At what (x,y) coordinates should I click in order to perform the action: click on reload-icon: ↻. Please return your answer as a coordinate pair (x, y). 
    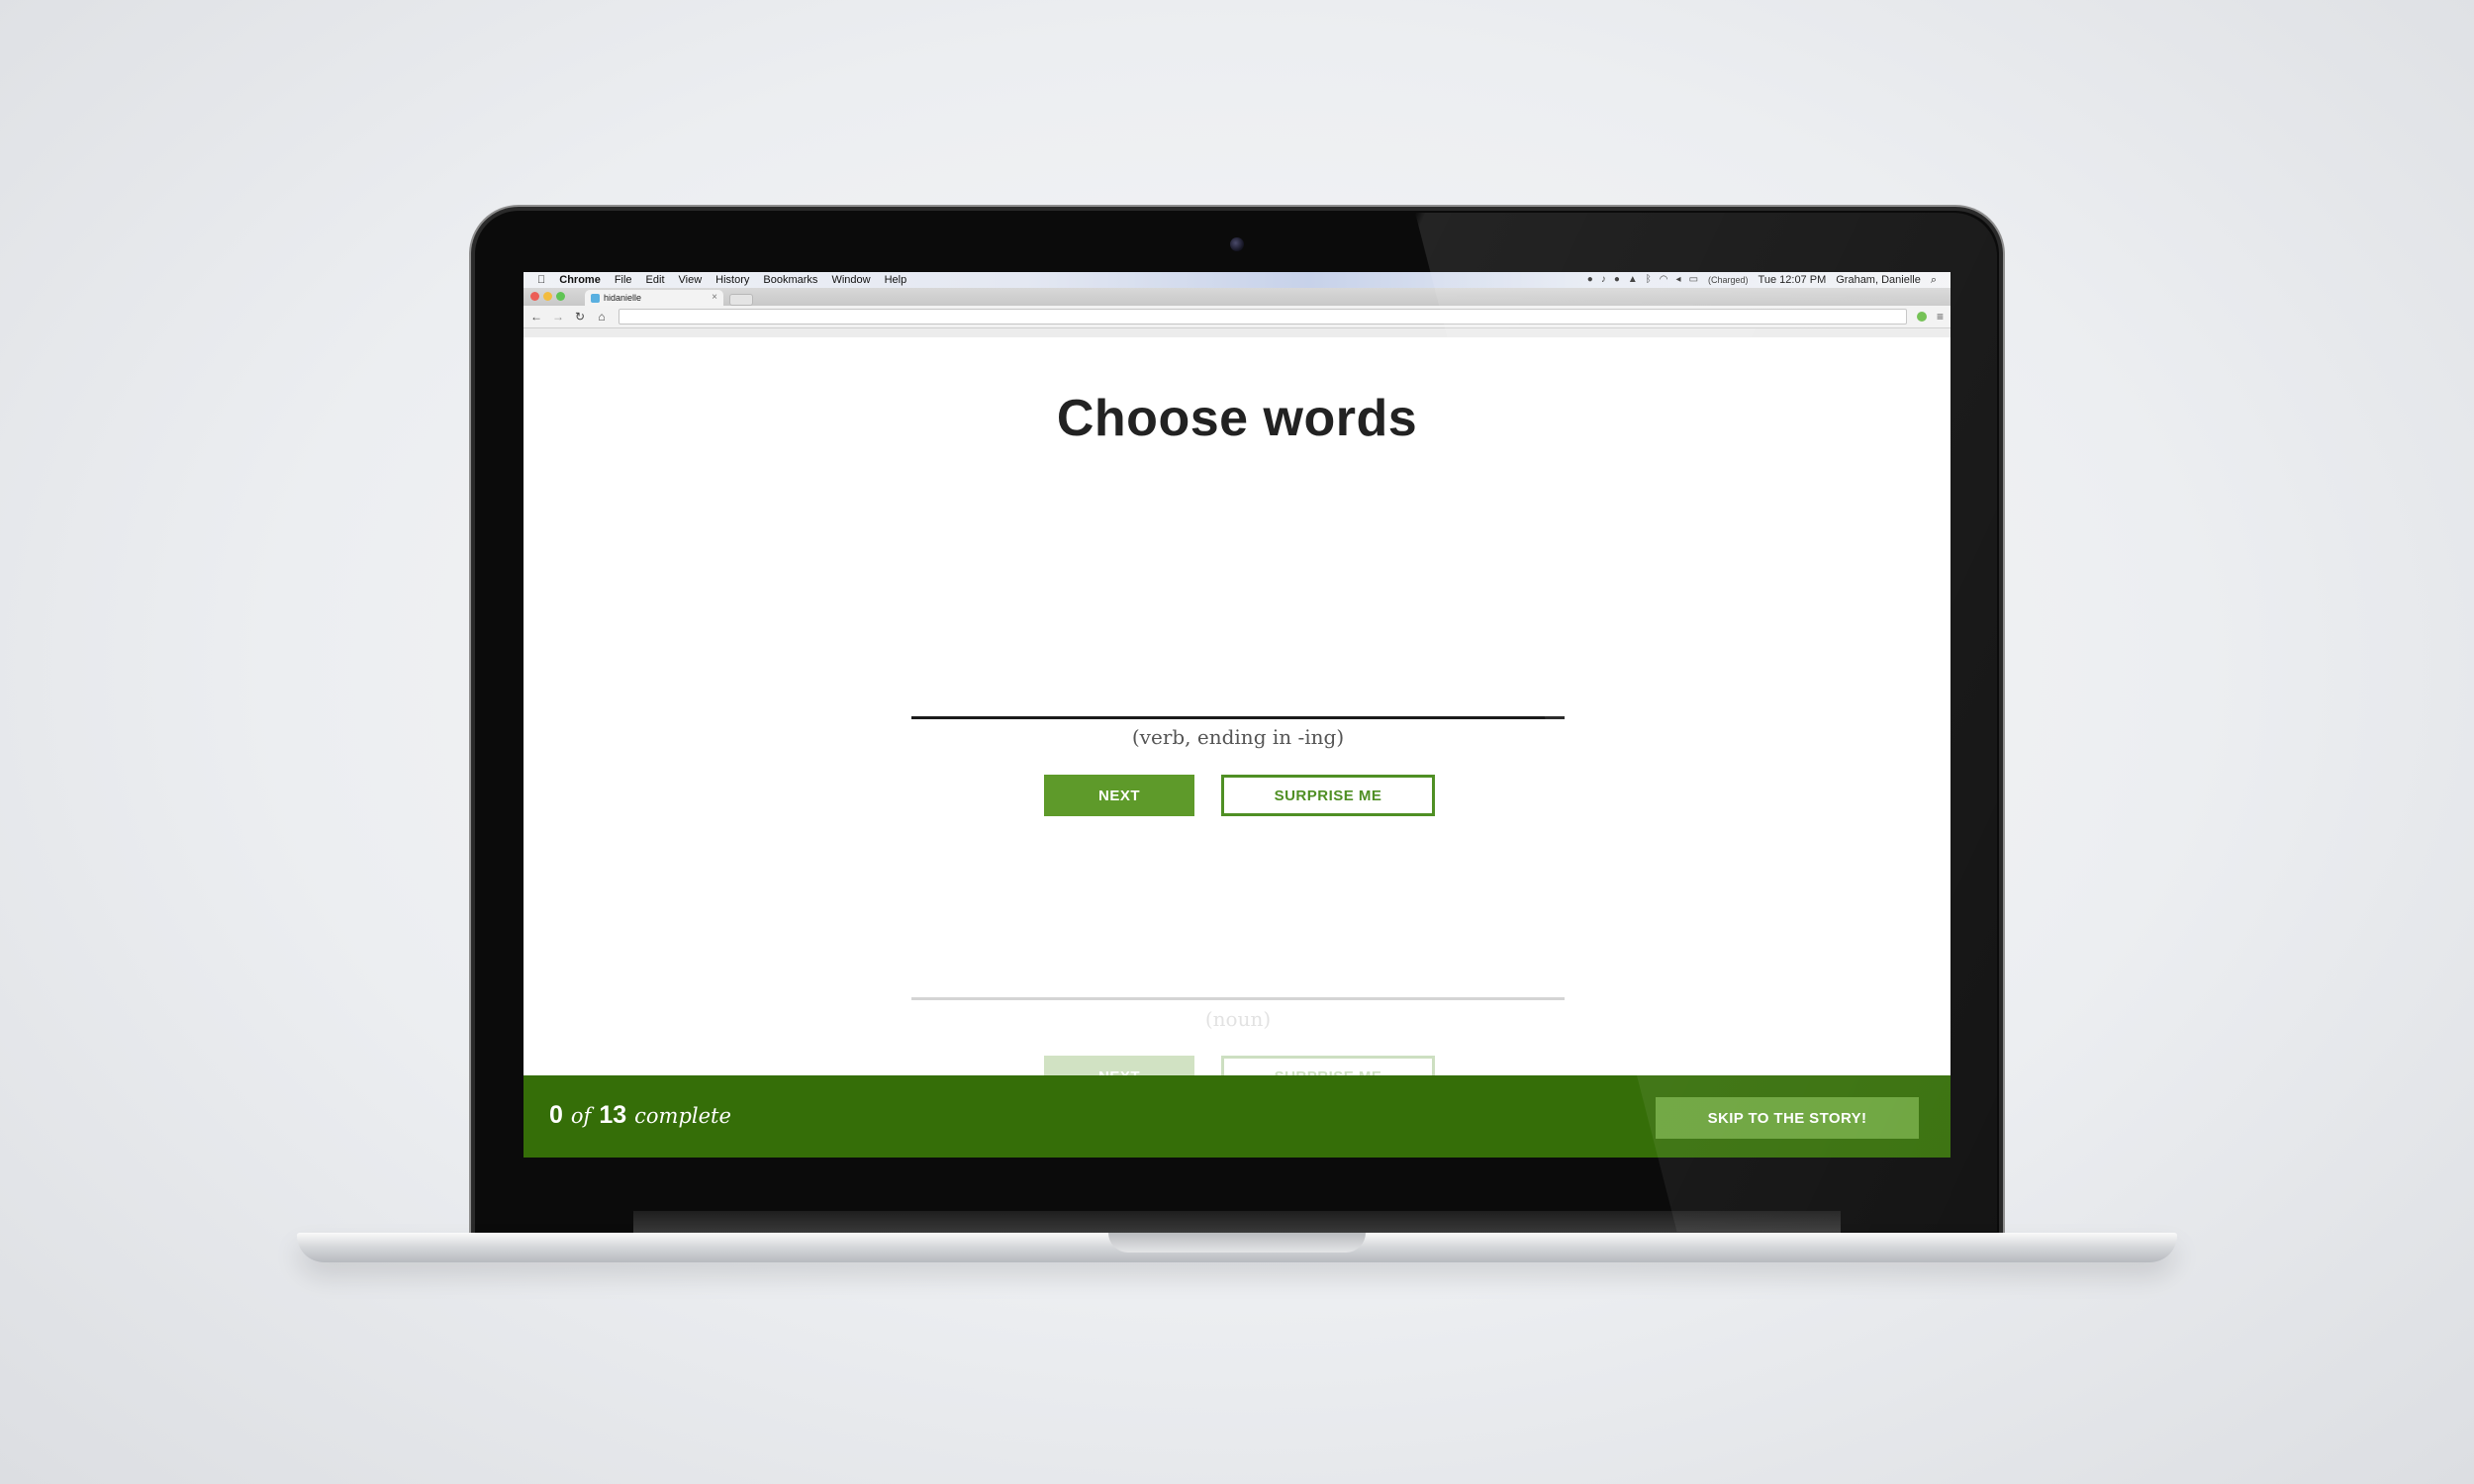
    Looking at the image, I should click on (580, 317).